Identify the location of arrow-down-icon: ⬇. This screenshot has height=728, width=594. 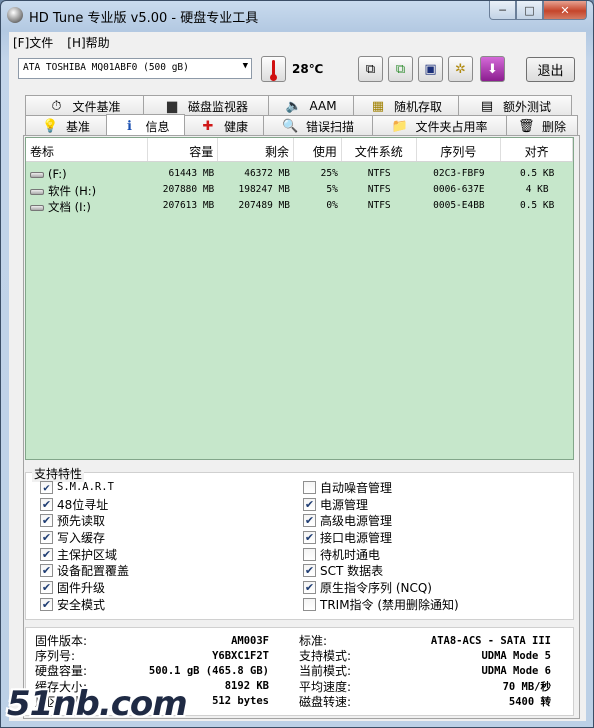
(492, 69).